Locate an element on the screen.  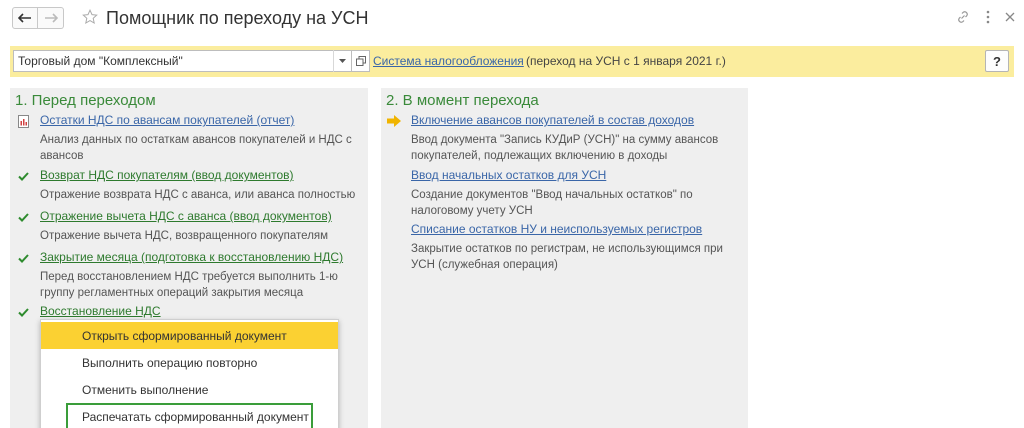
more-menu-icon is located at coordinates (988, 17).